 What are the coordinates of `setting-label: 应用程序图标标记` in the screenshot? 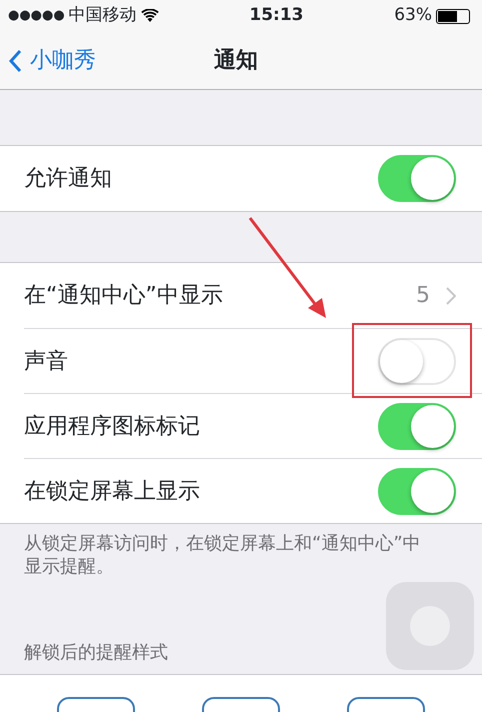 It's located at (112, 426).